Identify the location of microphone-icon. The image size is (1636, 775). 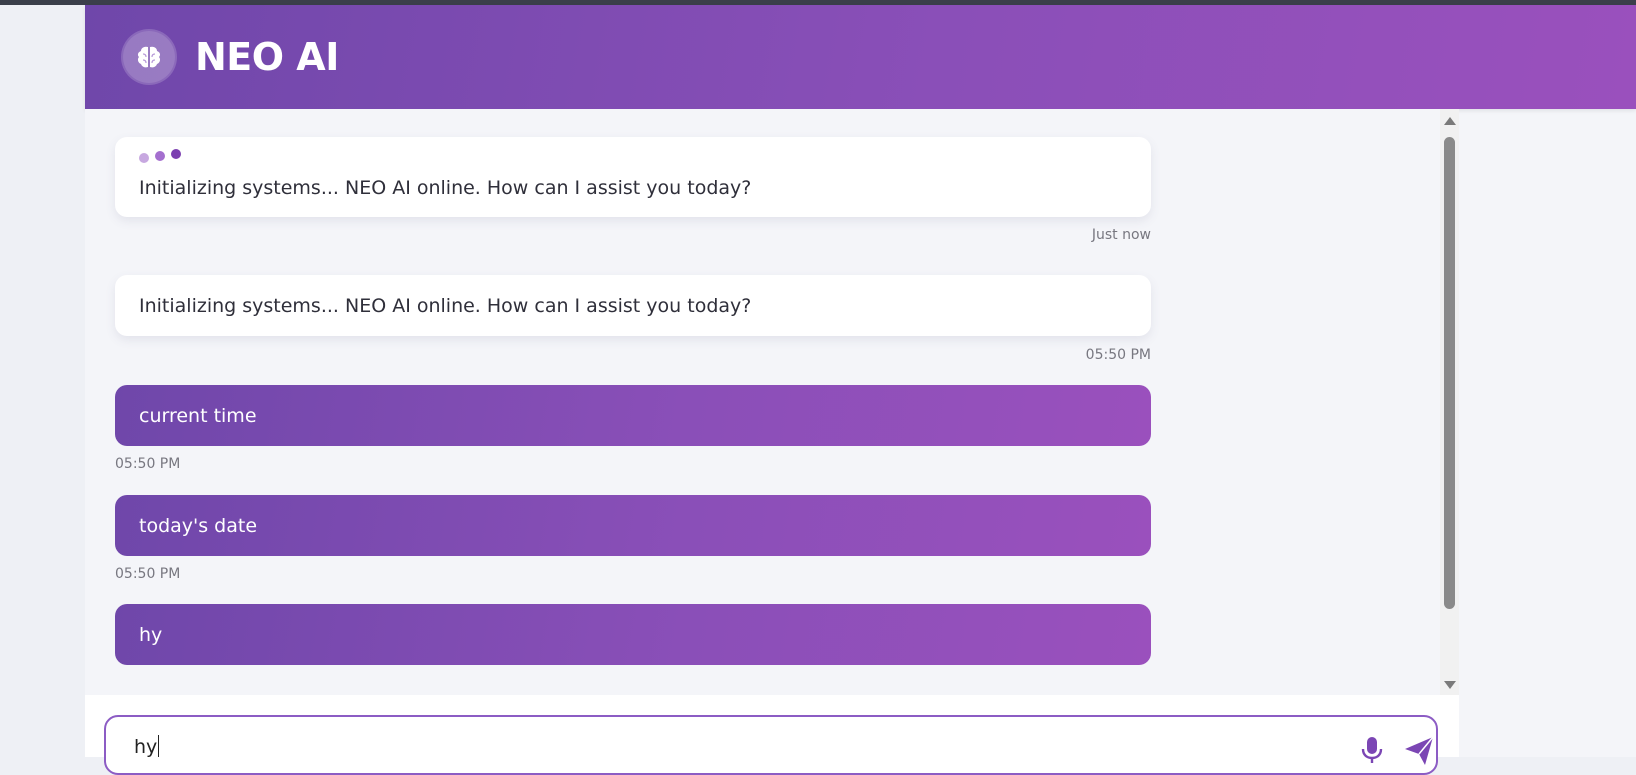
(1372, 750).